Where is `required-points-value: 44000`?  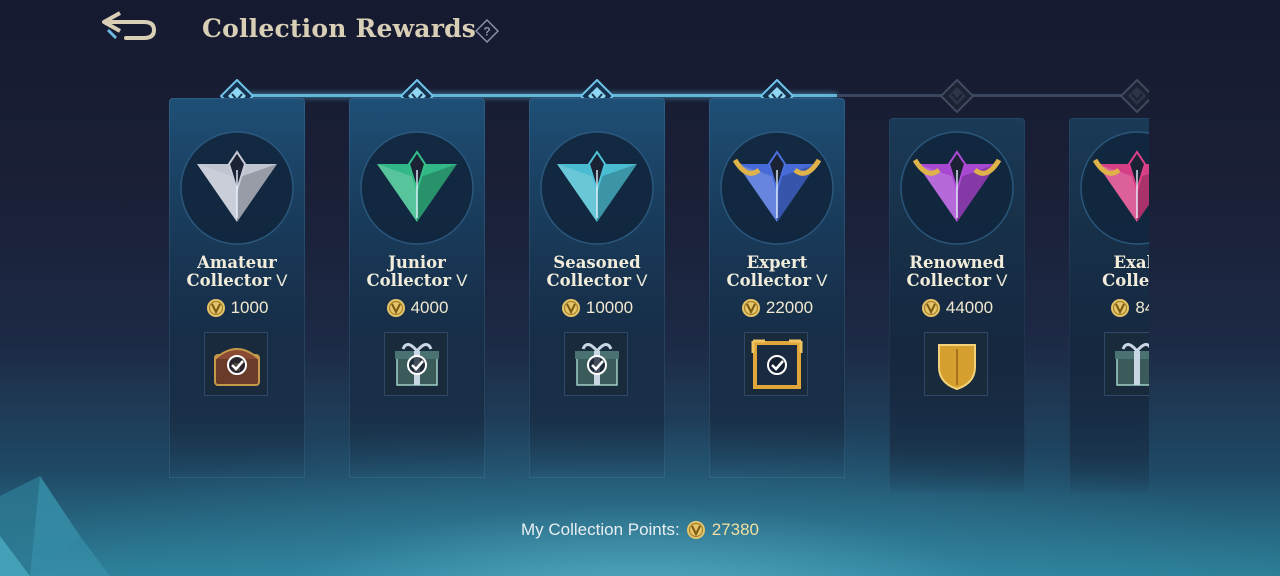 required-points-value: 44000 is located at coordinates (969, 307).